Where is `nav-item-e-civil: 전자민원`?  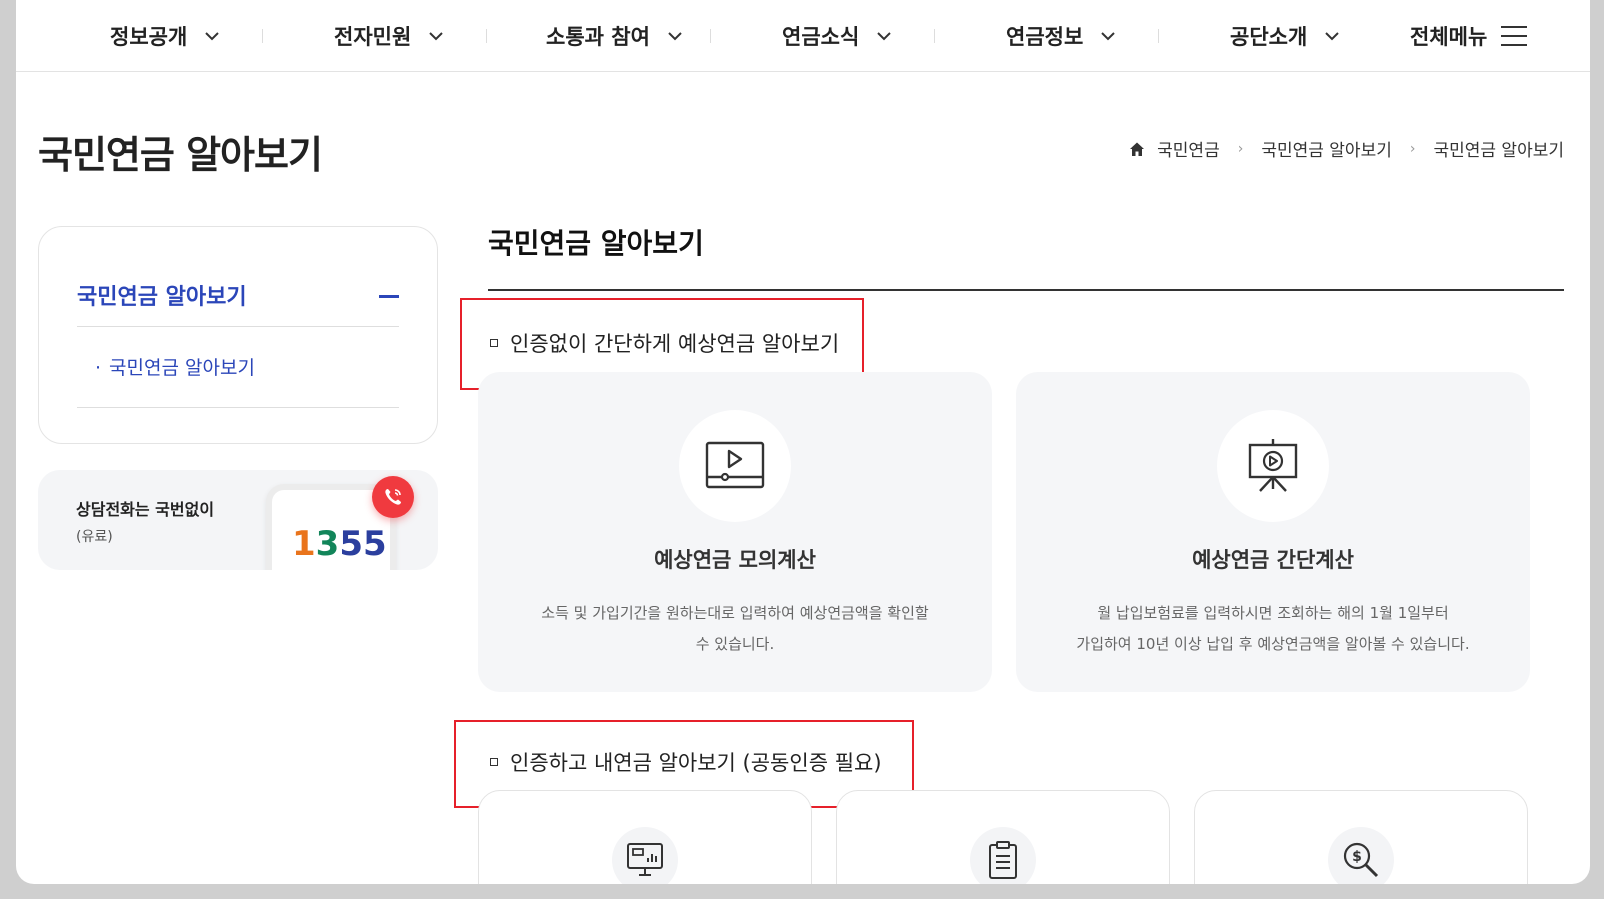
nav-item-e-civil: 전자민원 is located at coordinates (389, 36).